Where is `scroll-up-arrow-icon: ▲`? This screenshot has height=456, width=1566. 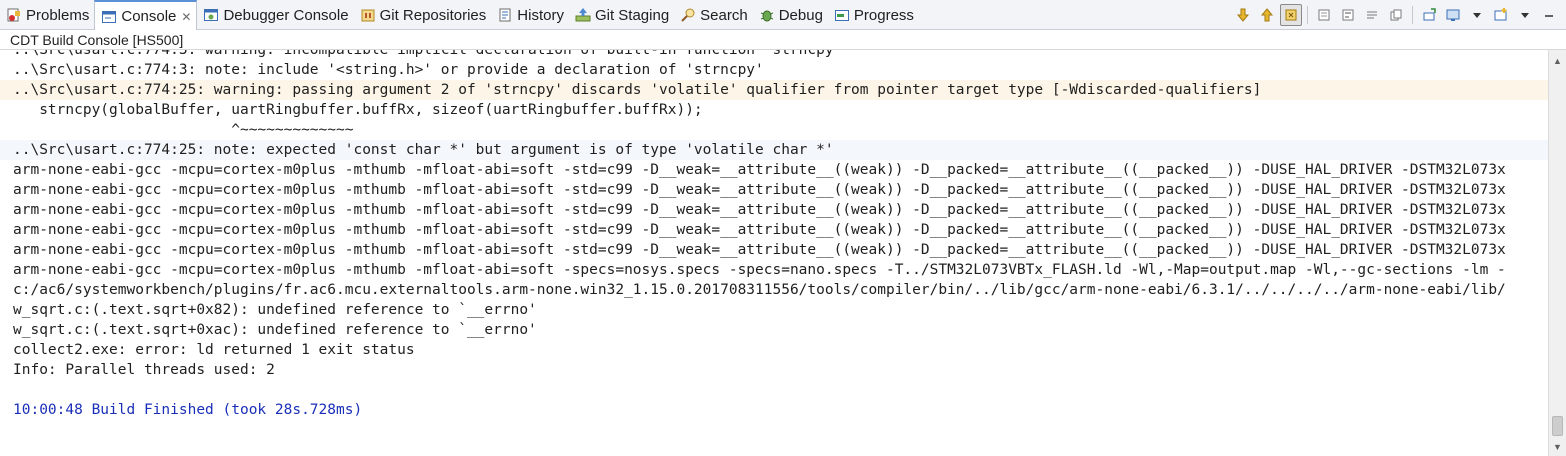 scroll-up-arrow-icon: ▲ is located at coordinates (1557, 61).